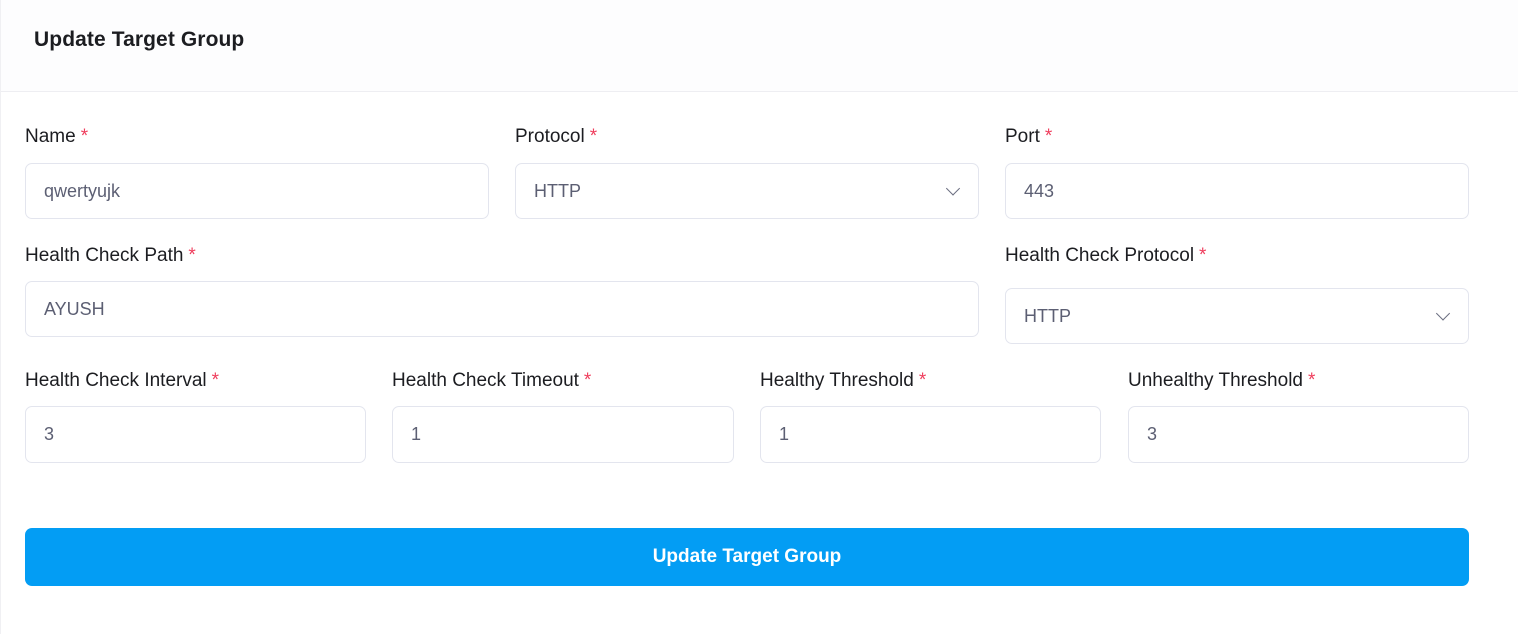 Image resolution: width=1518 pixels, height=634 pixels. I want to click on name-label: Name *, so click(57, 136).